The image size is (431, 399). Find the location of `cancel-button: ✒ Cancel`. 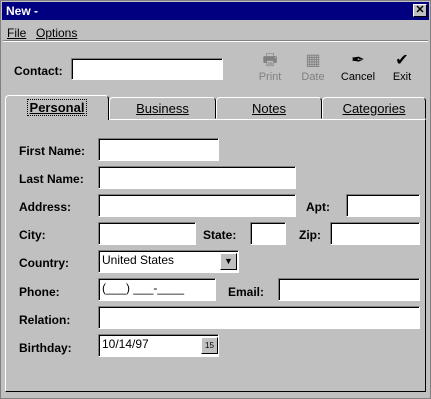

cancel-button: ✒ Cancel is located at coordinates (358, 67).